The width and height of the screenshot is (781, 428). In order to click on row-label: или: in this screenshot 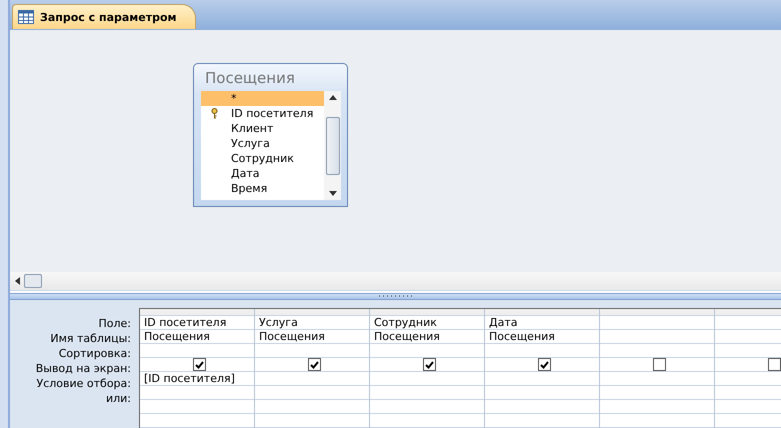, I will do `click(118, 398)`.